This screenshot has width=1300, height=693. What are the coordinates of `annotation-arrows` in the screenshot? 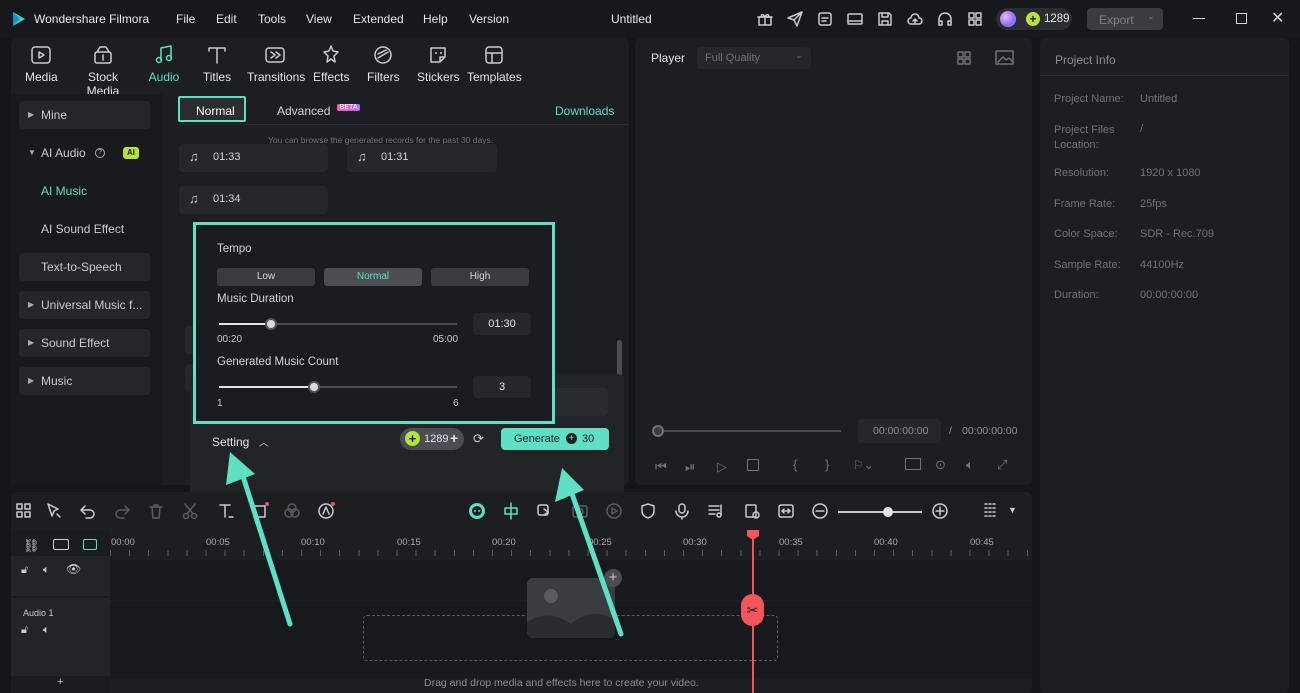 It's located at (425, 544).